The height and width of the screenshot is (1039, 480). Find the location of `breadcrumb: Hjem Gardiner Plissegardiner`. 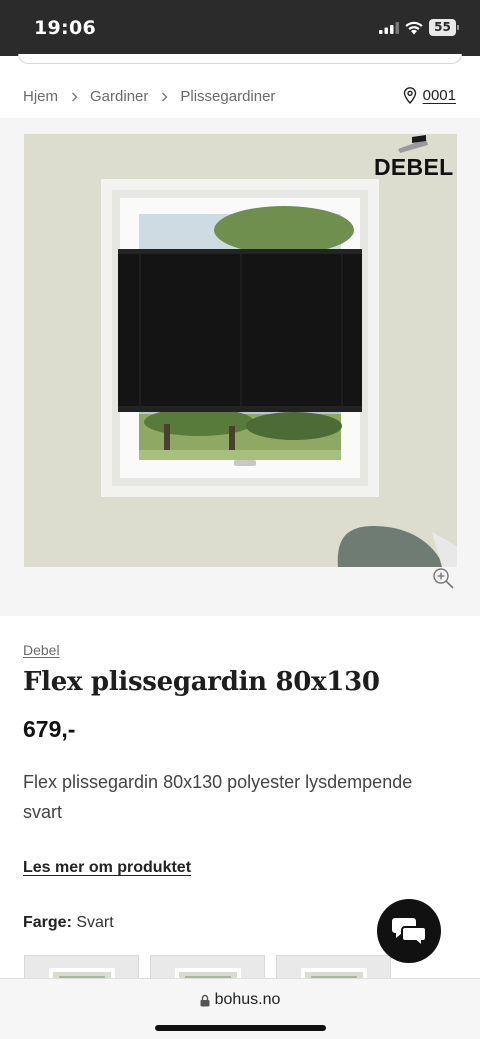

breadcrumb: Hjem Gardiner Plissegardiner is located at coordinates (149, 96).